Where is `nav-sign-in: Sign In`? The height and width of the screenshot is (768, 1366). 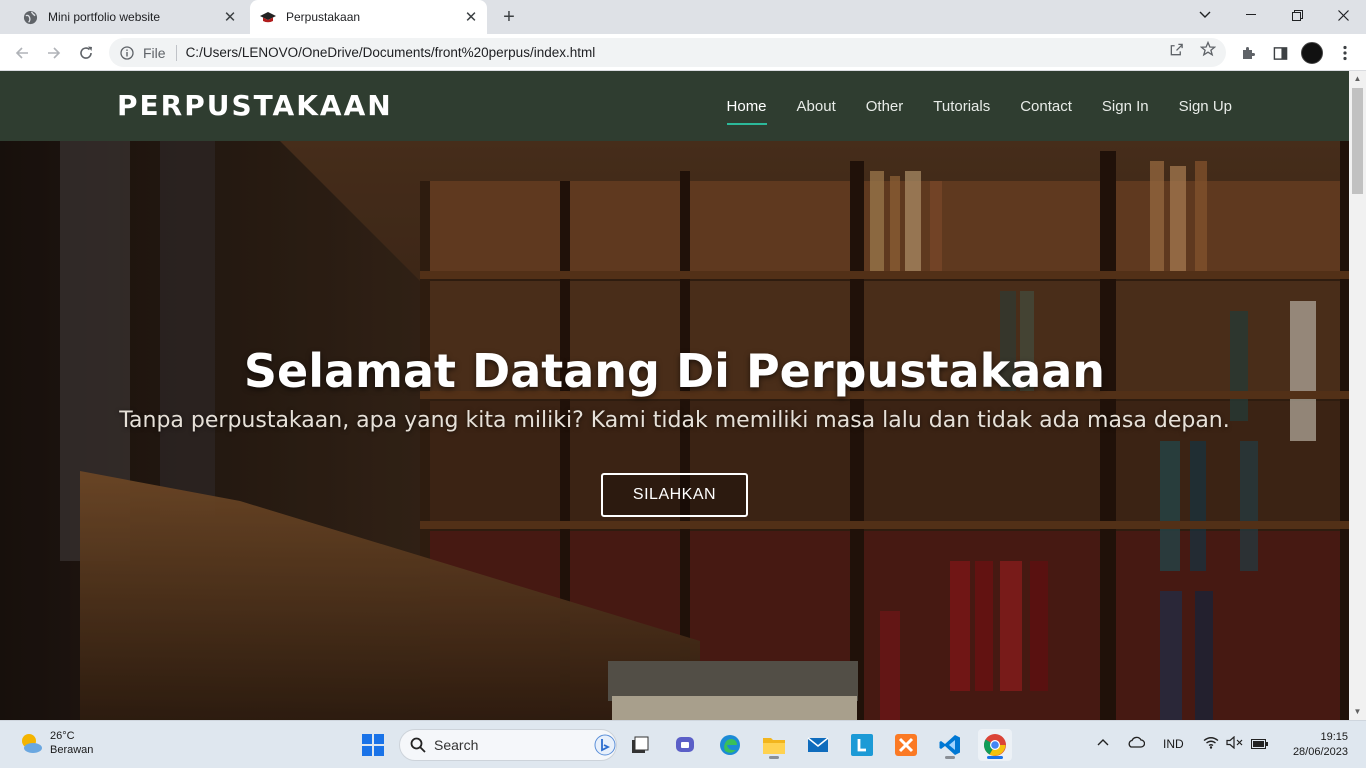
nav-sign-in: Sign In is located at coordinates (1125, 110).